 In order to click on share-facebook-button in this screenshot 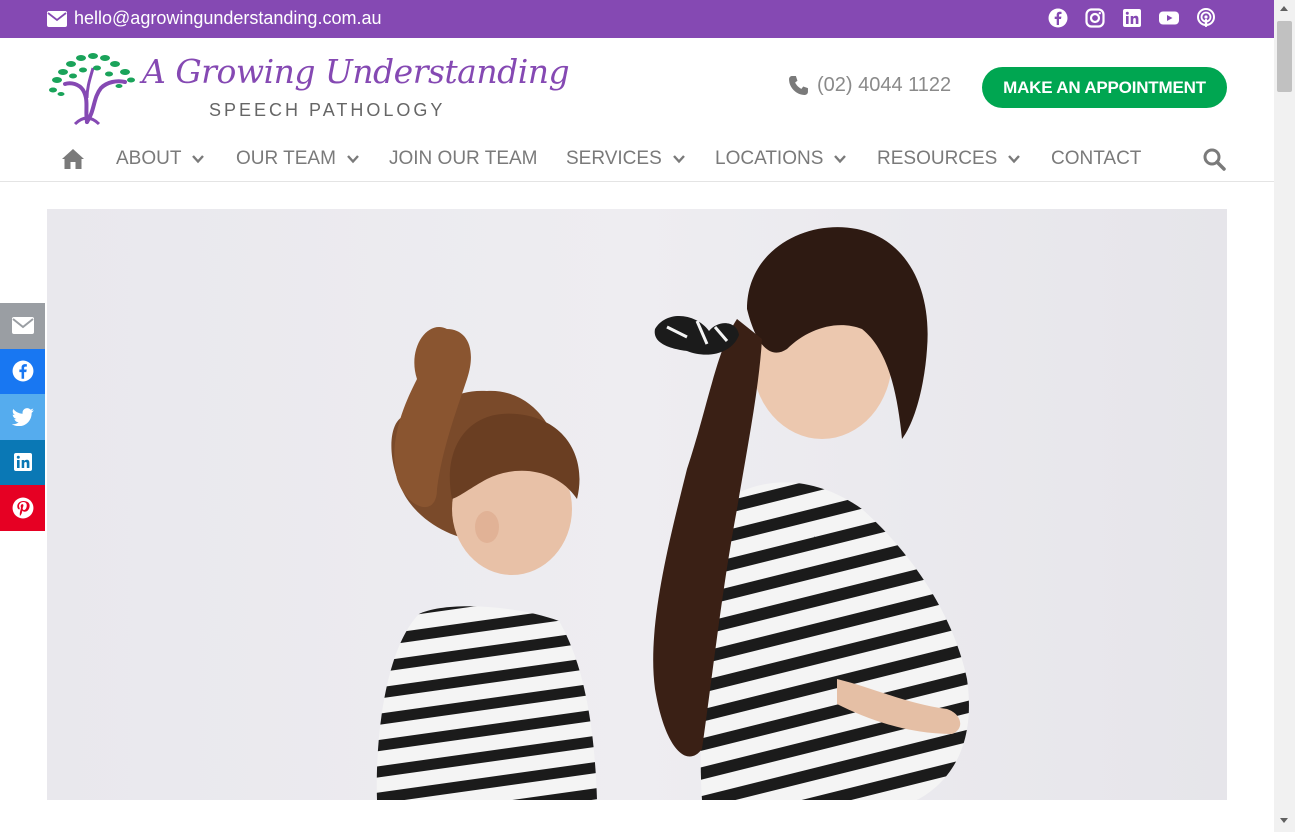, I will do `click(22, 371)`.